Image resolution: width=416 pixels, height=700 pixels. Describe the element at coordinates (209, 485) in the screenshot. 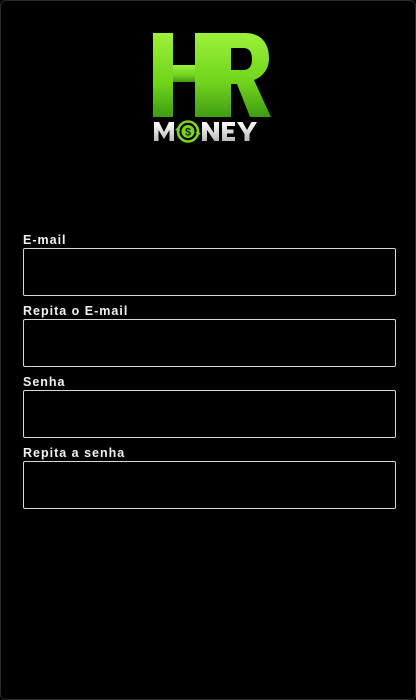

I see `confirm-password-input` at that location.